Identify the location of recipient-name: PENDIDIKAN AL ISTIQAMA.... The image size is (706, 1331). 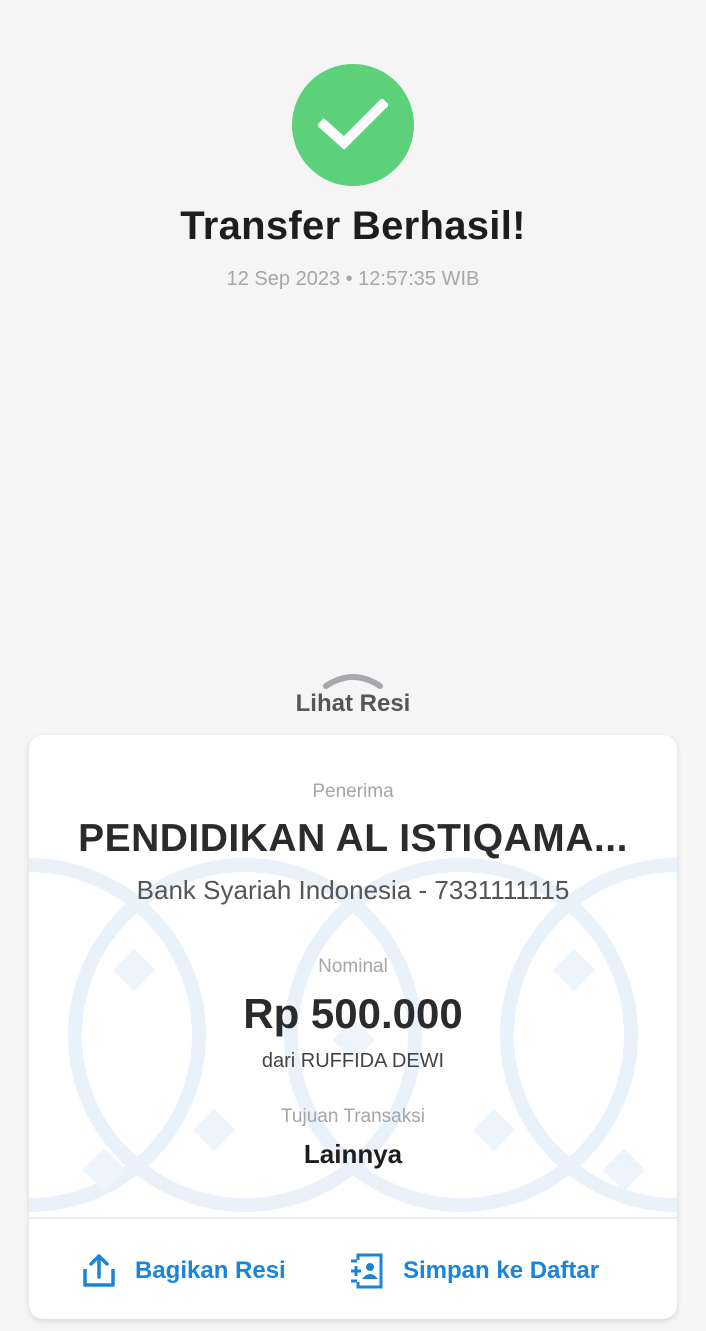
(353, 838).